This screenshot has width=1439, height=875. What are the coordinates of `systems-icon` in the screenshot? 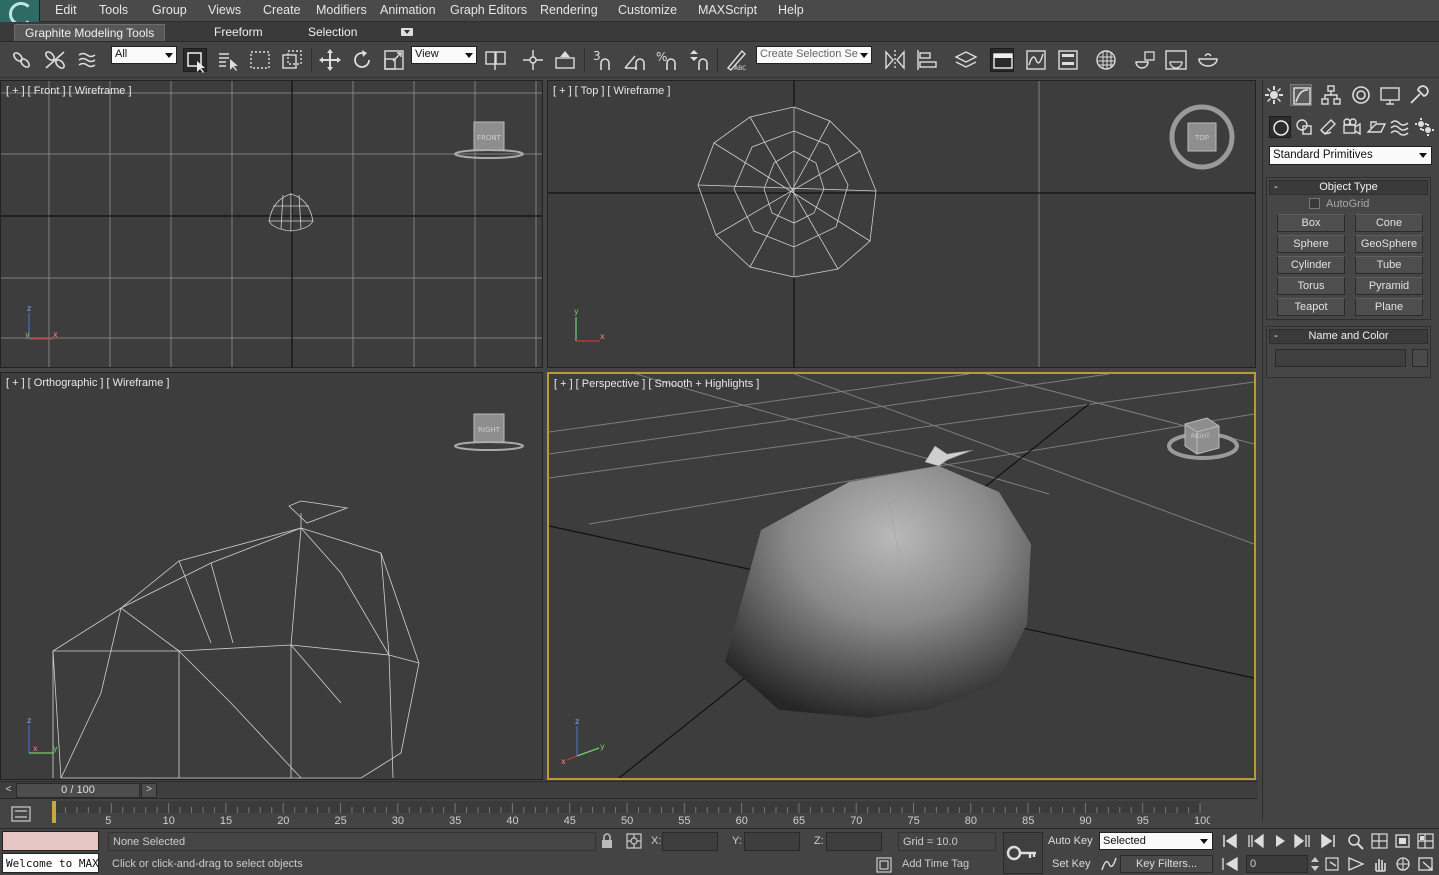 It's located at (1424, 127).